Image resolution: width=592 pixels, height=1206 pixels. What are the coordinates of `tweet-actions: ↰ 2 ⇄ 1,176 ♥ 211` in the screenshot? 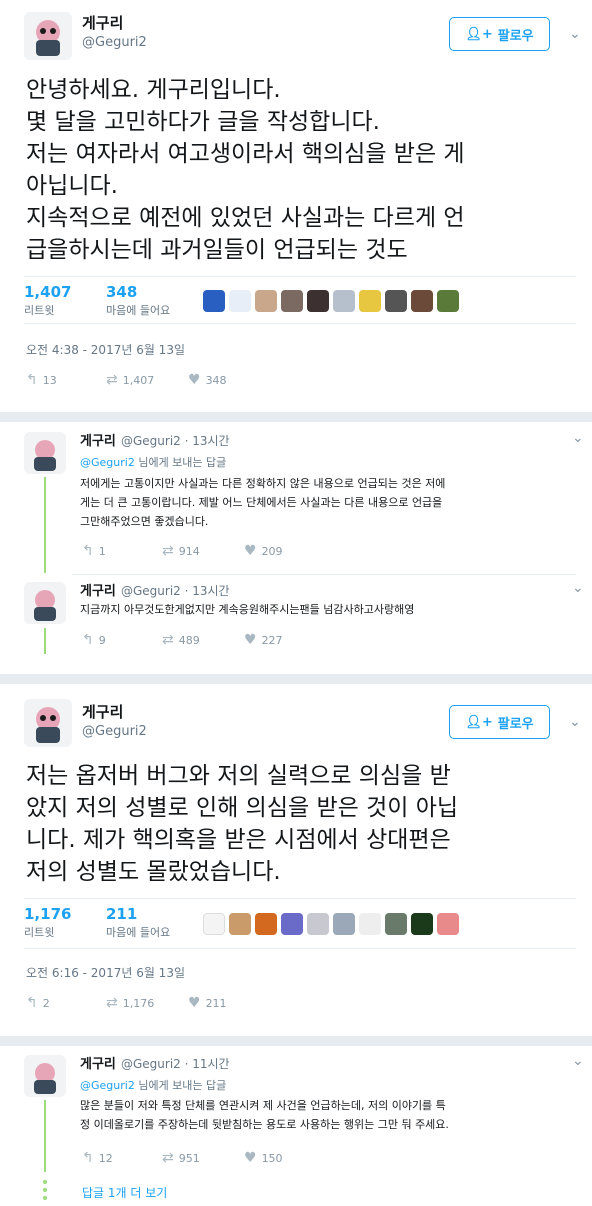 It's located at (126, 1003).